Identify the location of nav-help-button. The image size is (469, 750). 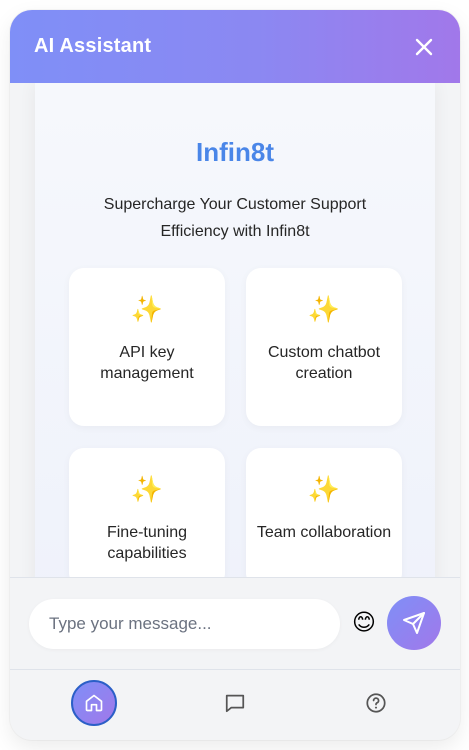
(376, 703).